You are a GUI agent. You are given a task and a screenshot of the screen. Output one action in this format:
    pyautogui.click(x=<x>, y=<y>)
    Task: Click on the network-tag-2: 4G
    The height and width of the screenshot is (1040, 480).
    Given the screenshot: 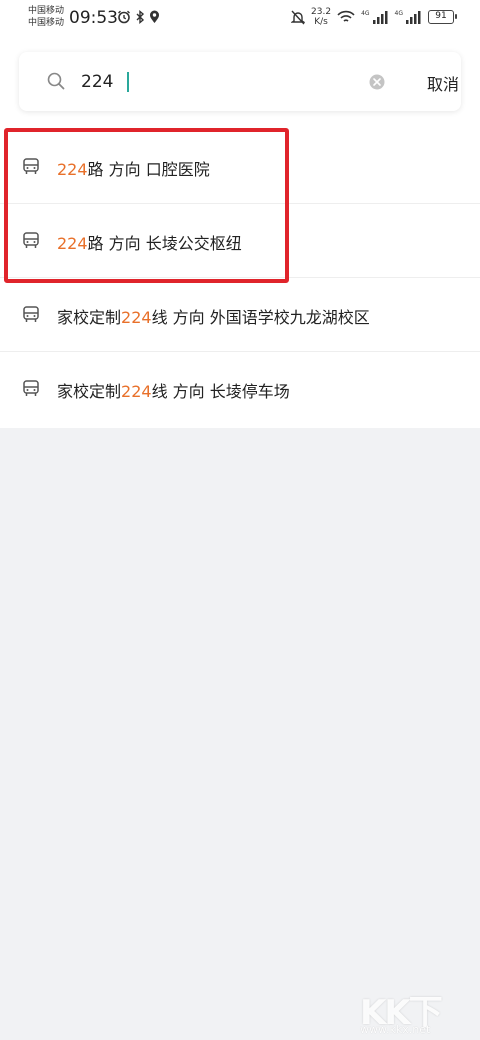 What is the action you would take?
    pyautogui.click(x=398, y=13)
    